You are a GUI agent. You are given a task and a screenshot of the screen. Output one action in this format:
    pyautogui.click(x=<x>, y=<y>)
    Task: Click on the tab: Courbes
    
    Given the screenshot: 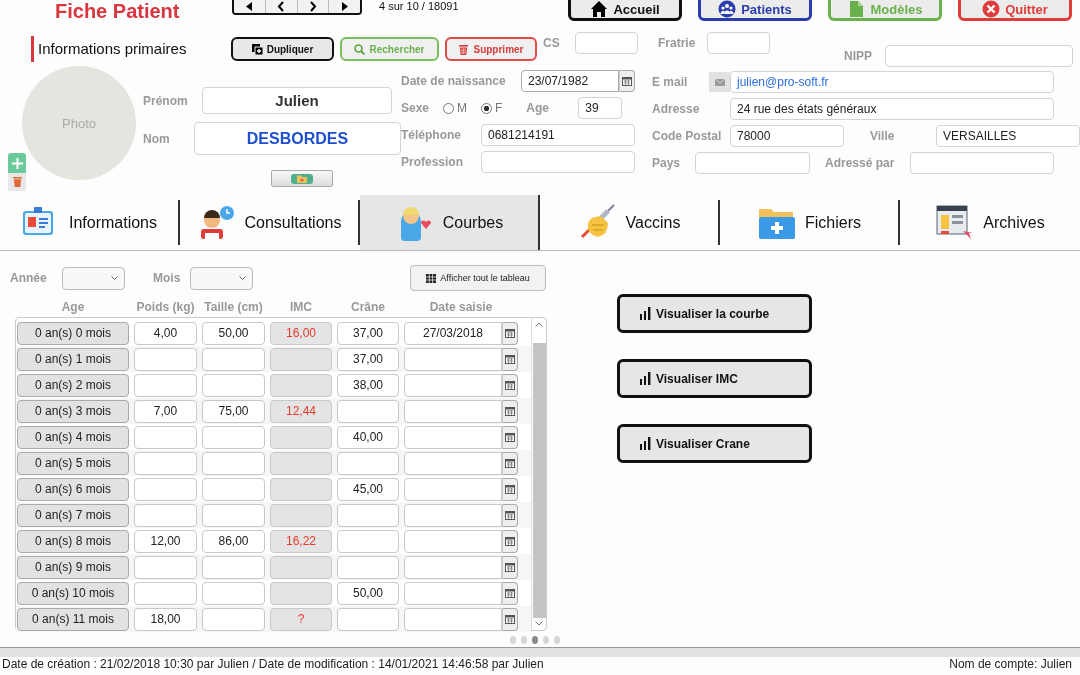 What is the action you would take?
    pyautogui.click(x=450, y=222)
    